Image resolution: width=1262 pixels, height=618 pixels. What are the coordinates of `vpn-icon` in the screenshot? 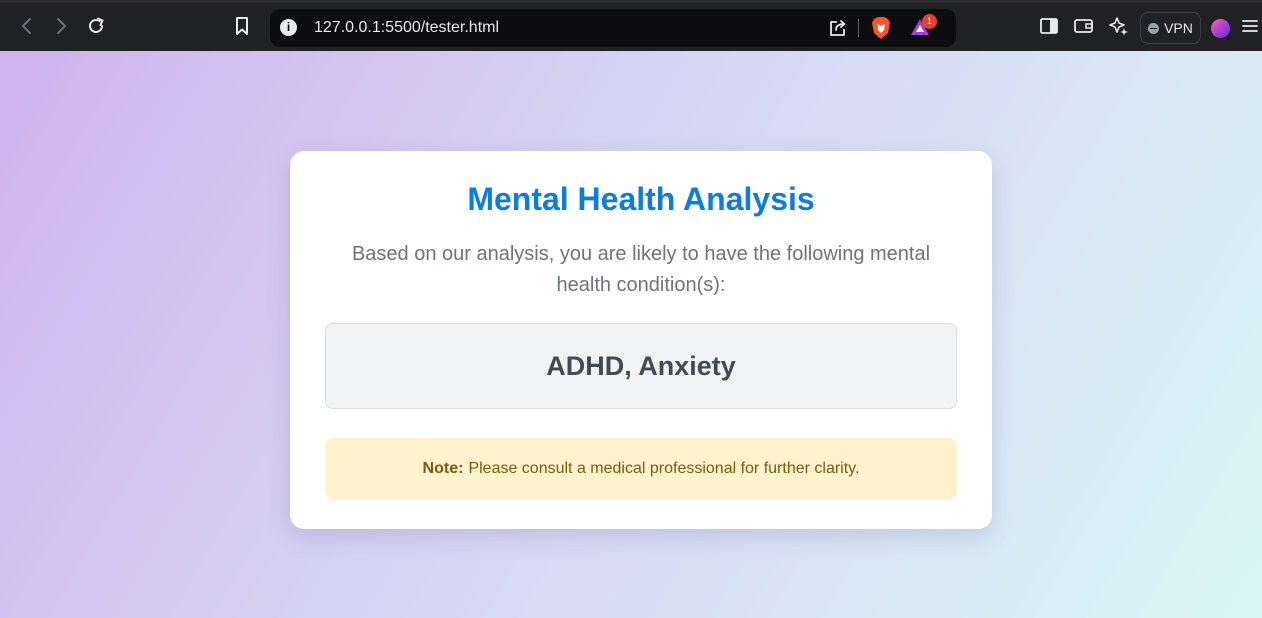 It's located at (1154, 28).